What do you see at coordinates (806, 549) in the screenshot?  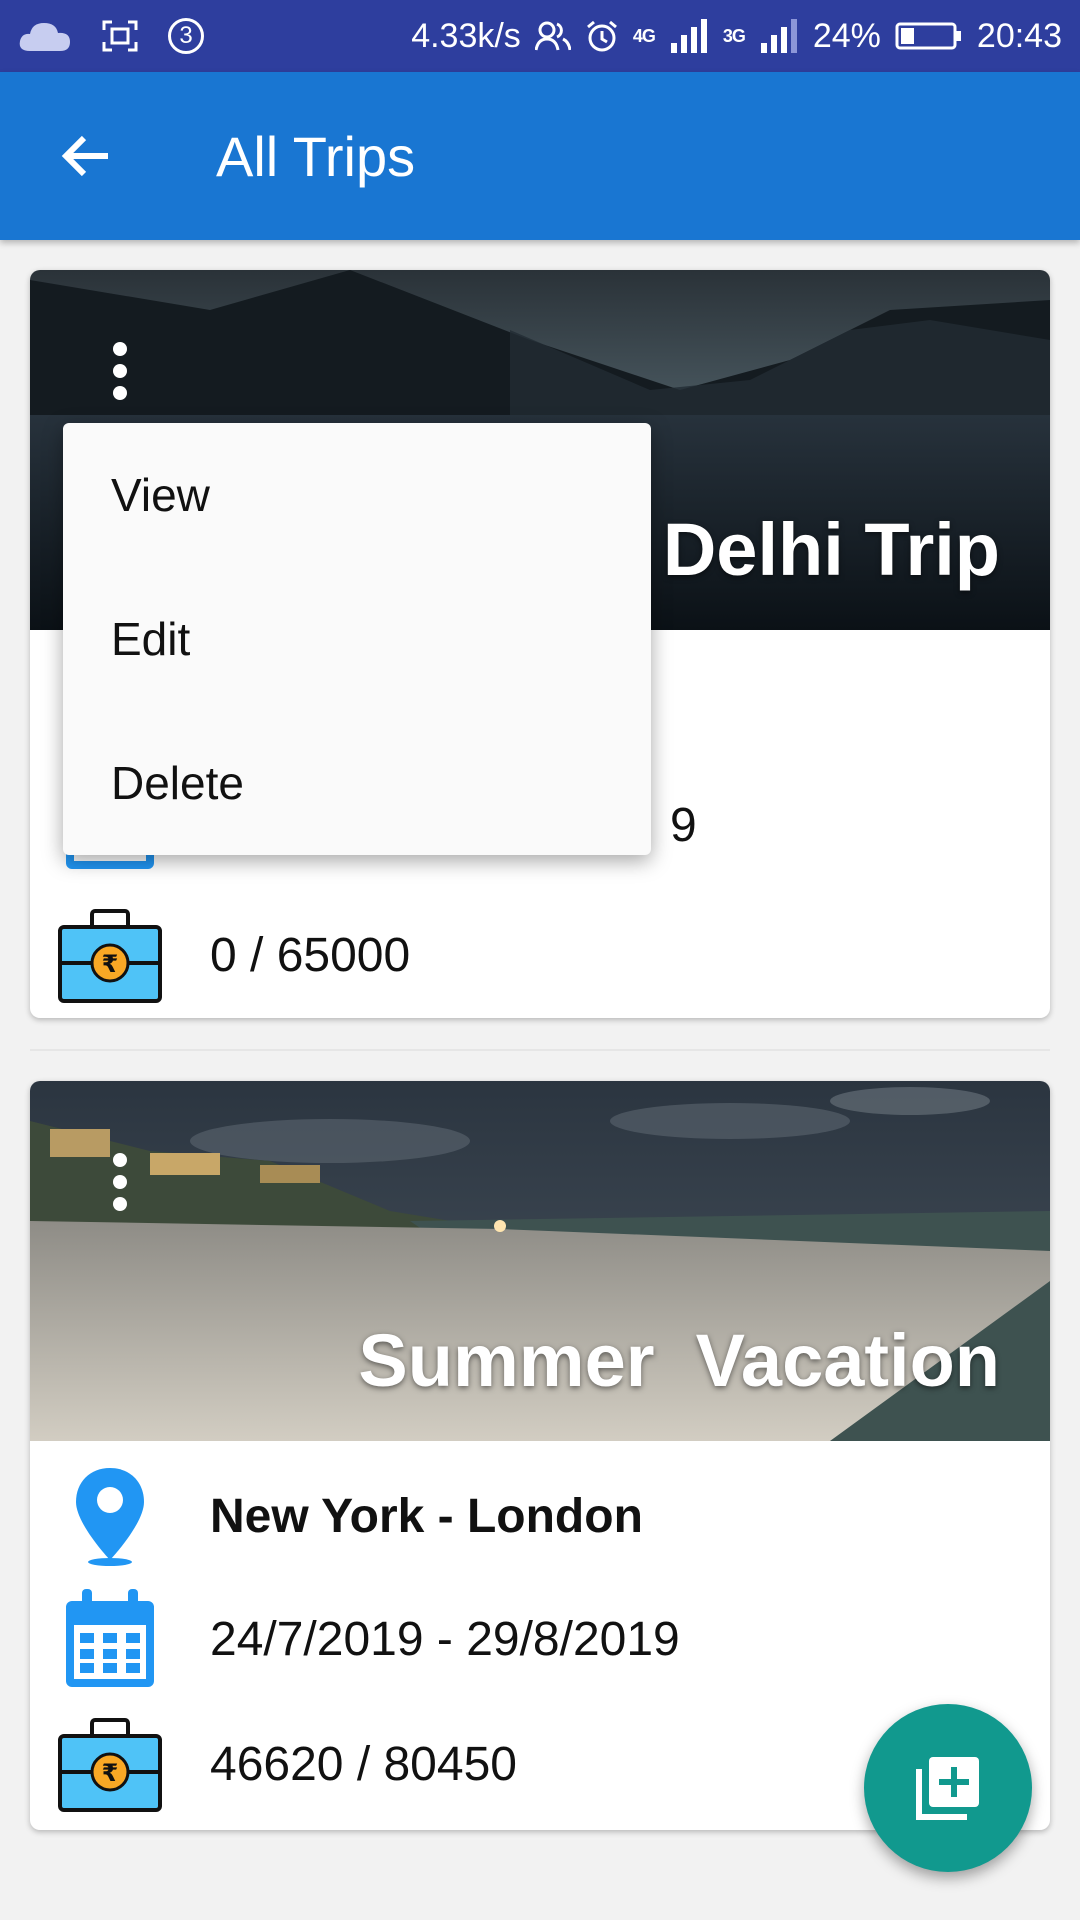 I see `trip-title: r Delhi Trip` at bounding box center [806, 549].